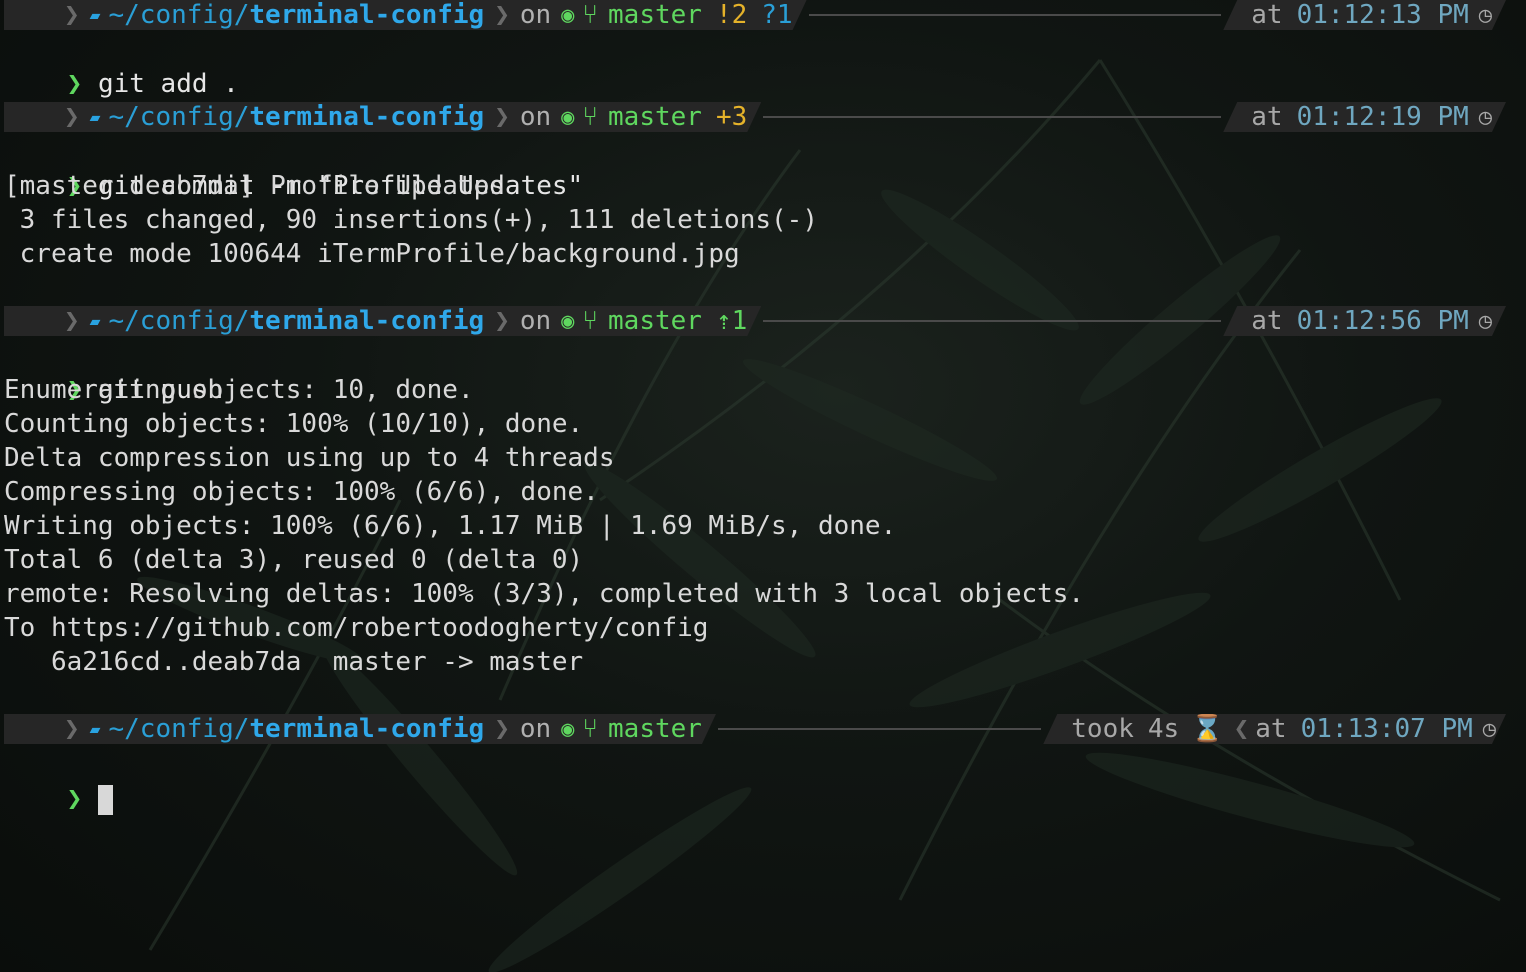 This screenshot has width=1526, height=972. What do you see at coordinates (254, 186) in the screenshot?
I see `output-line: [master deab7da] Profile Updates` at bounding box center [254, 186].